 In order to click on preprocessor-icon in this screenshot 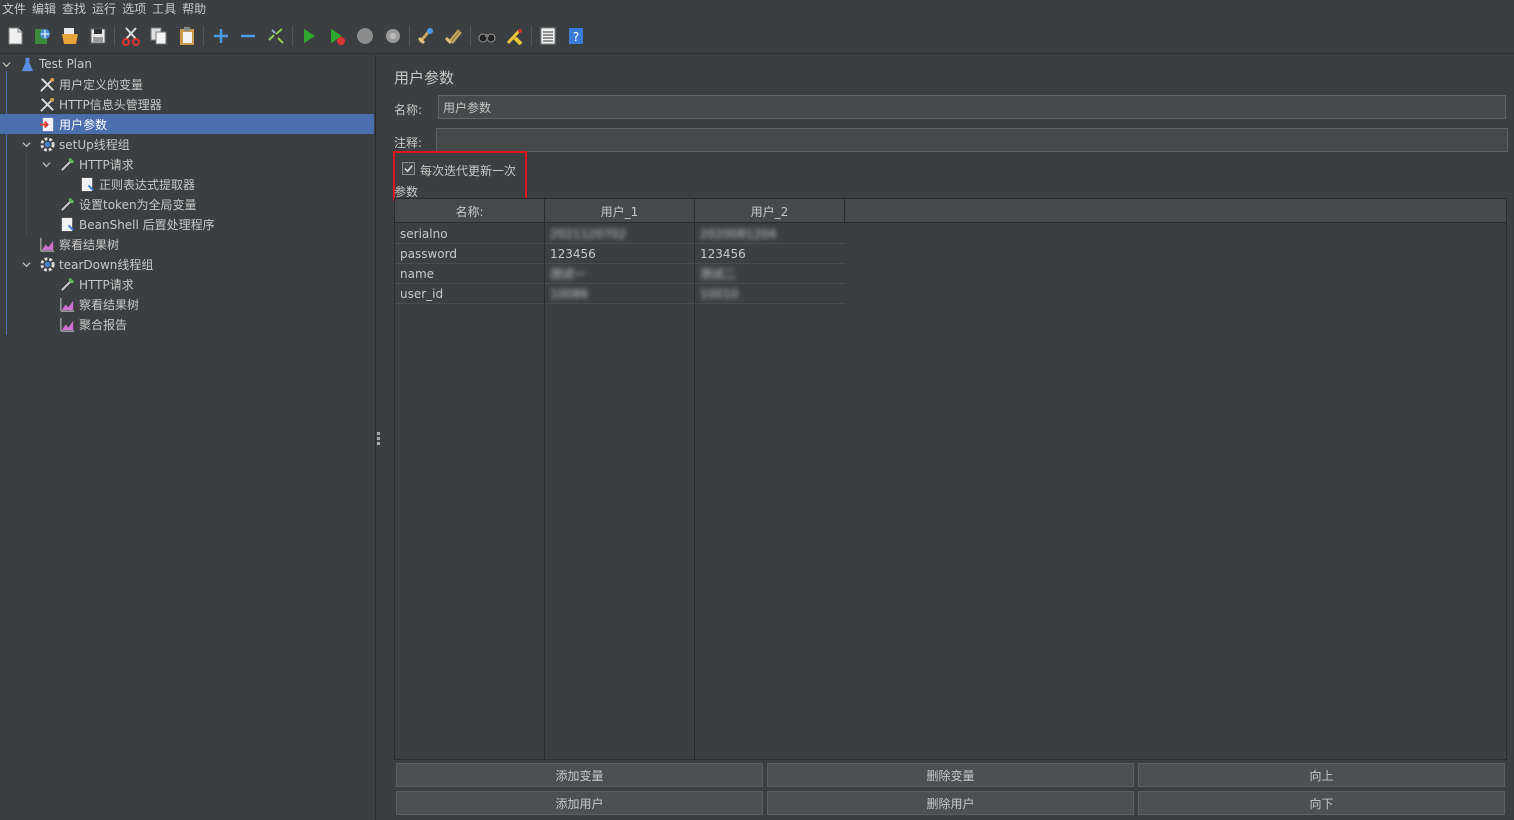, I will do `click(47, 124)`.